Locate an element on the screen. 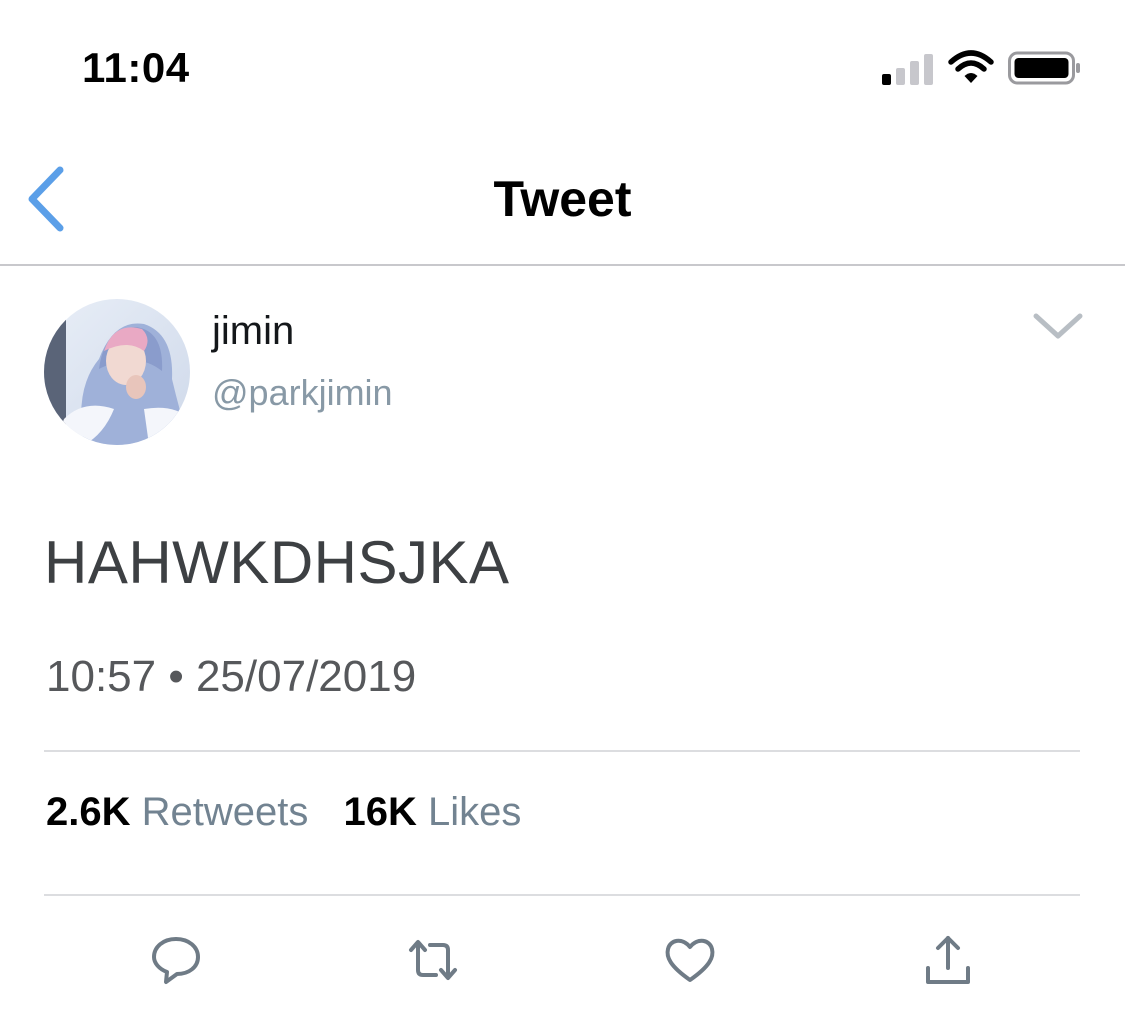 The height and width of the screenshot is (1019, 1125). retweets-label: Retweets is located at coordinates (225, 812).